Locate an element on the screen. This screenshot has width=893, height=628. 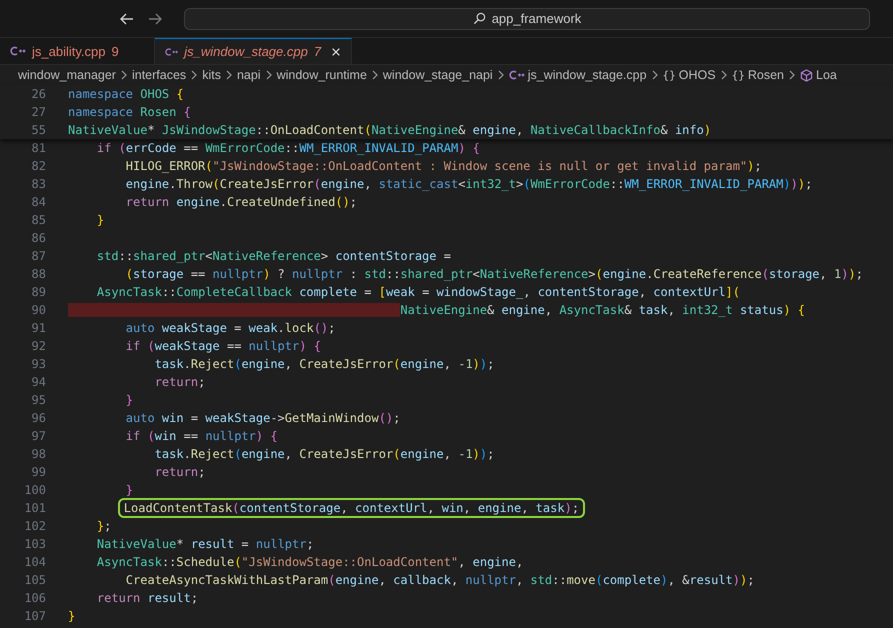
line-number: 55 is located at coordinates (38, 130).